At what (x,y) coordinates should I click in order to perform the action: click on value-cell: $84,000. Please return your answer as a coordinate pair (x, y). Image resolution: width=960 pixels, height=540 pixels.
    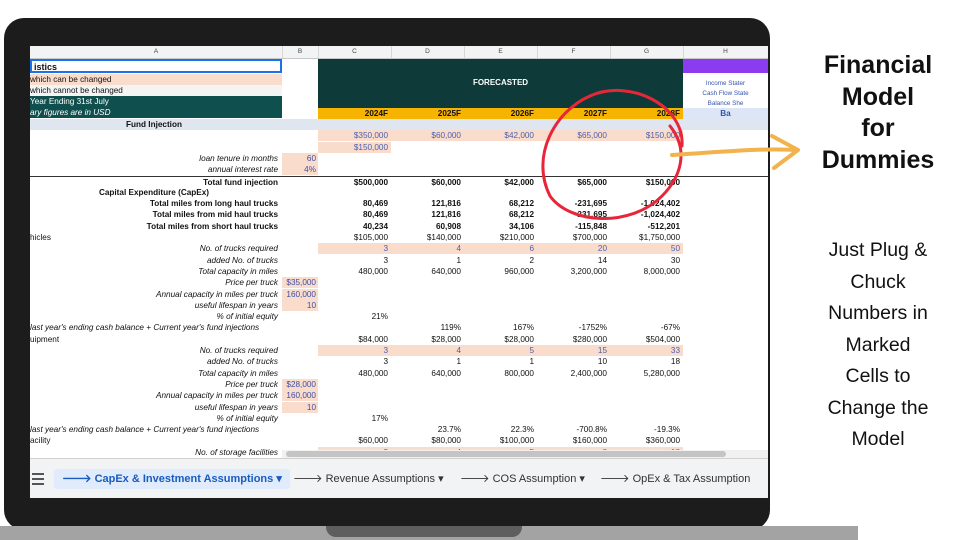
    Looking at the image, I should click on (354, 339).